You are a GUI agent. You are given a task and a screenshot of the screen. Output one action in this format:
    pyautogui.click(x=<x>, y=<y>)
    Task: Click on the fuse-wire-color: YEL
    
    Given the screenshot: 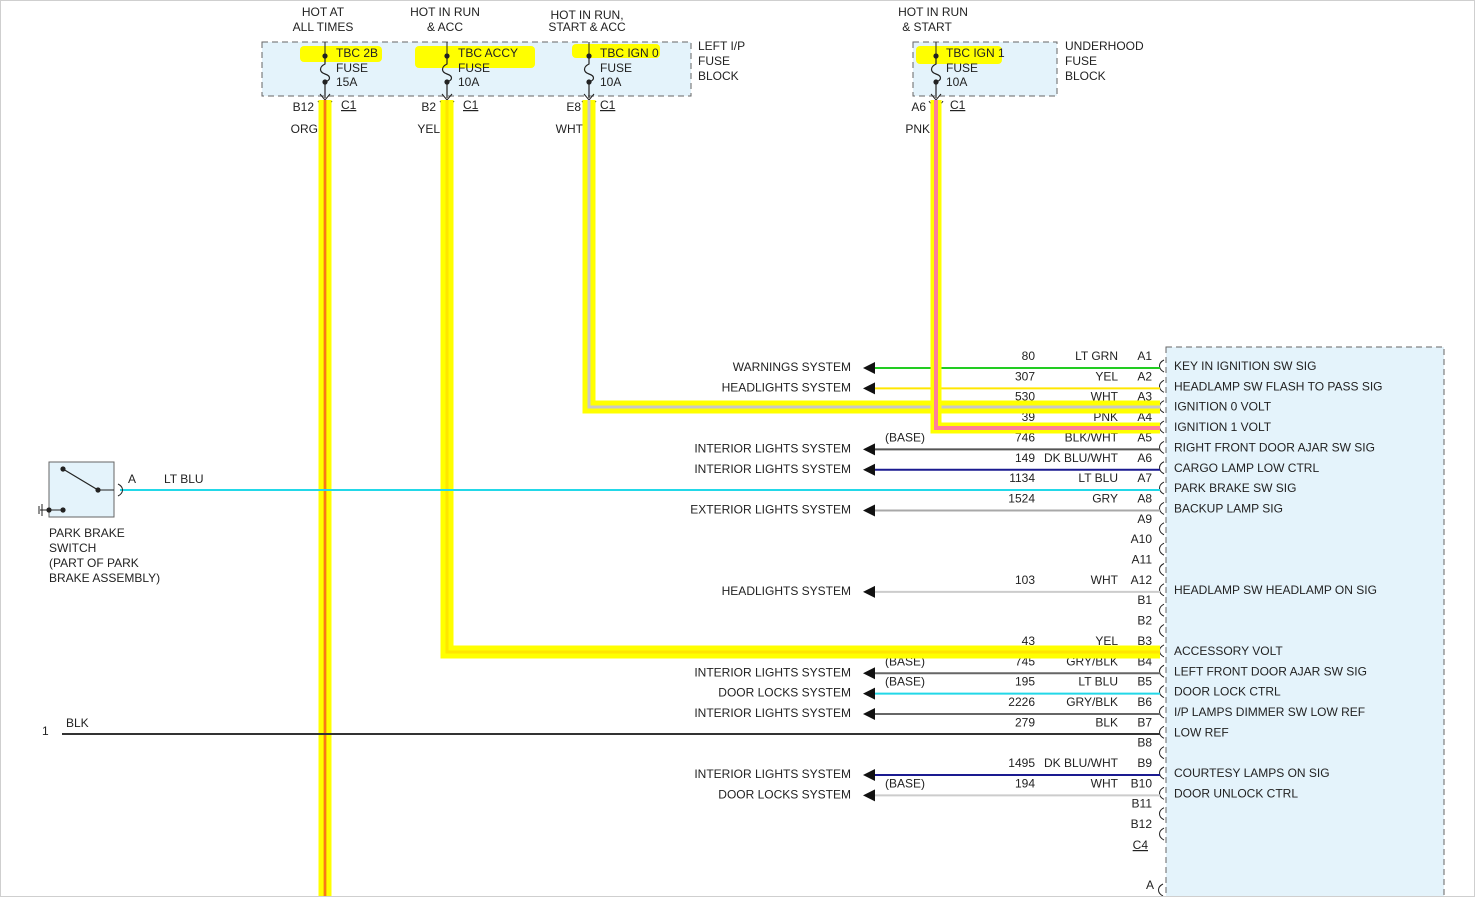 What is the action you would take?
    pyautogui.click(x=428, y=129)
    